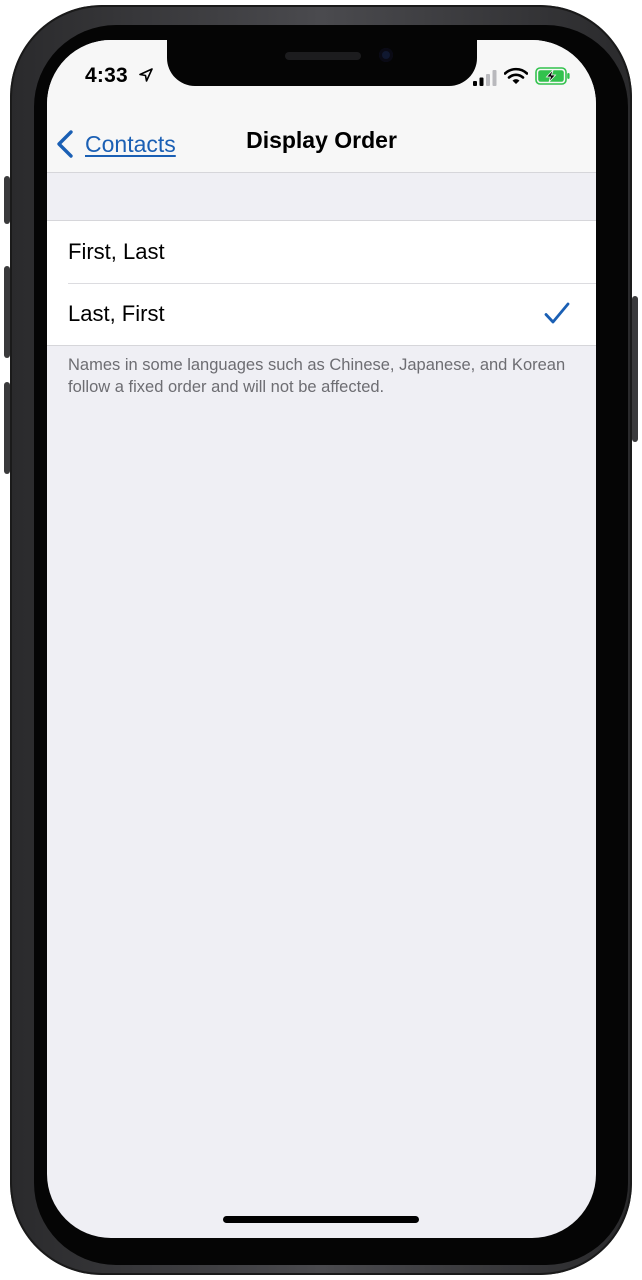 Image resolution: width=642 pixels, height=1280 pixels. What do you see at coordinates (516, 75) in the screenshot?
I see `wifi-icon` at bounding box center [516, 75].